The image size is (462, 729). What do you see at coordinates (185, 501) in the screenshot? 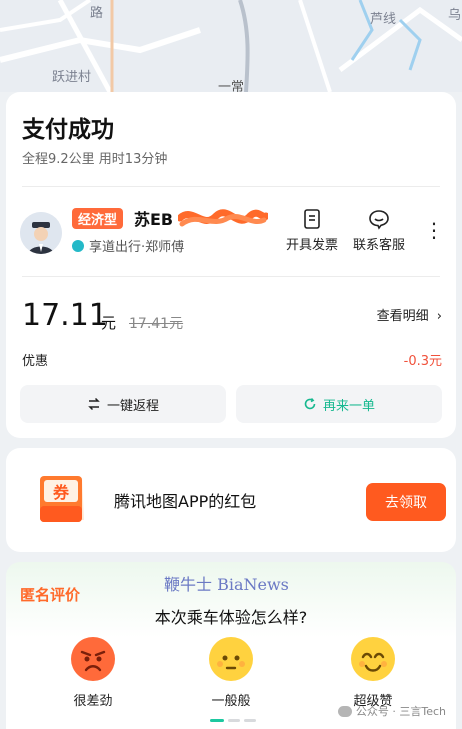
I see `promo-text: 腾讯地图APP的红包` at bounding box center [185, 501].